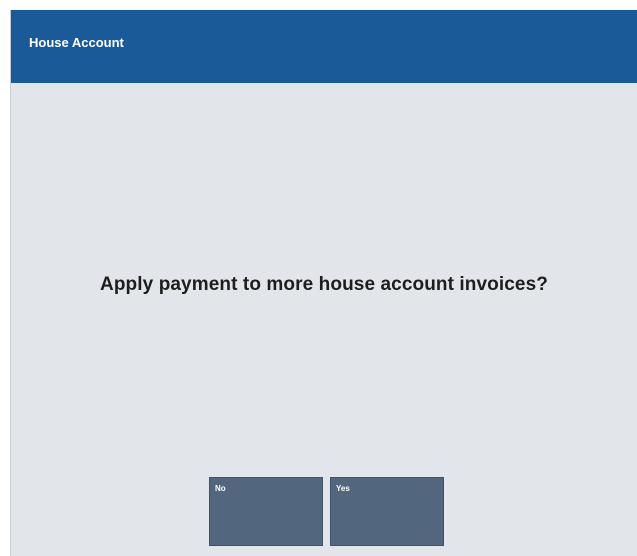 This screenshot has height=556, width=637. What do you see at coordinates (387, 511) in the screenshot?
I see `yes-button: Yes` at bounding box center [387, 511].